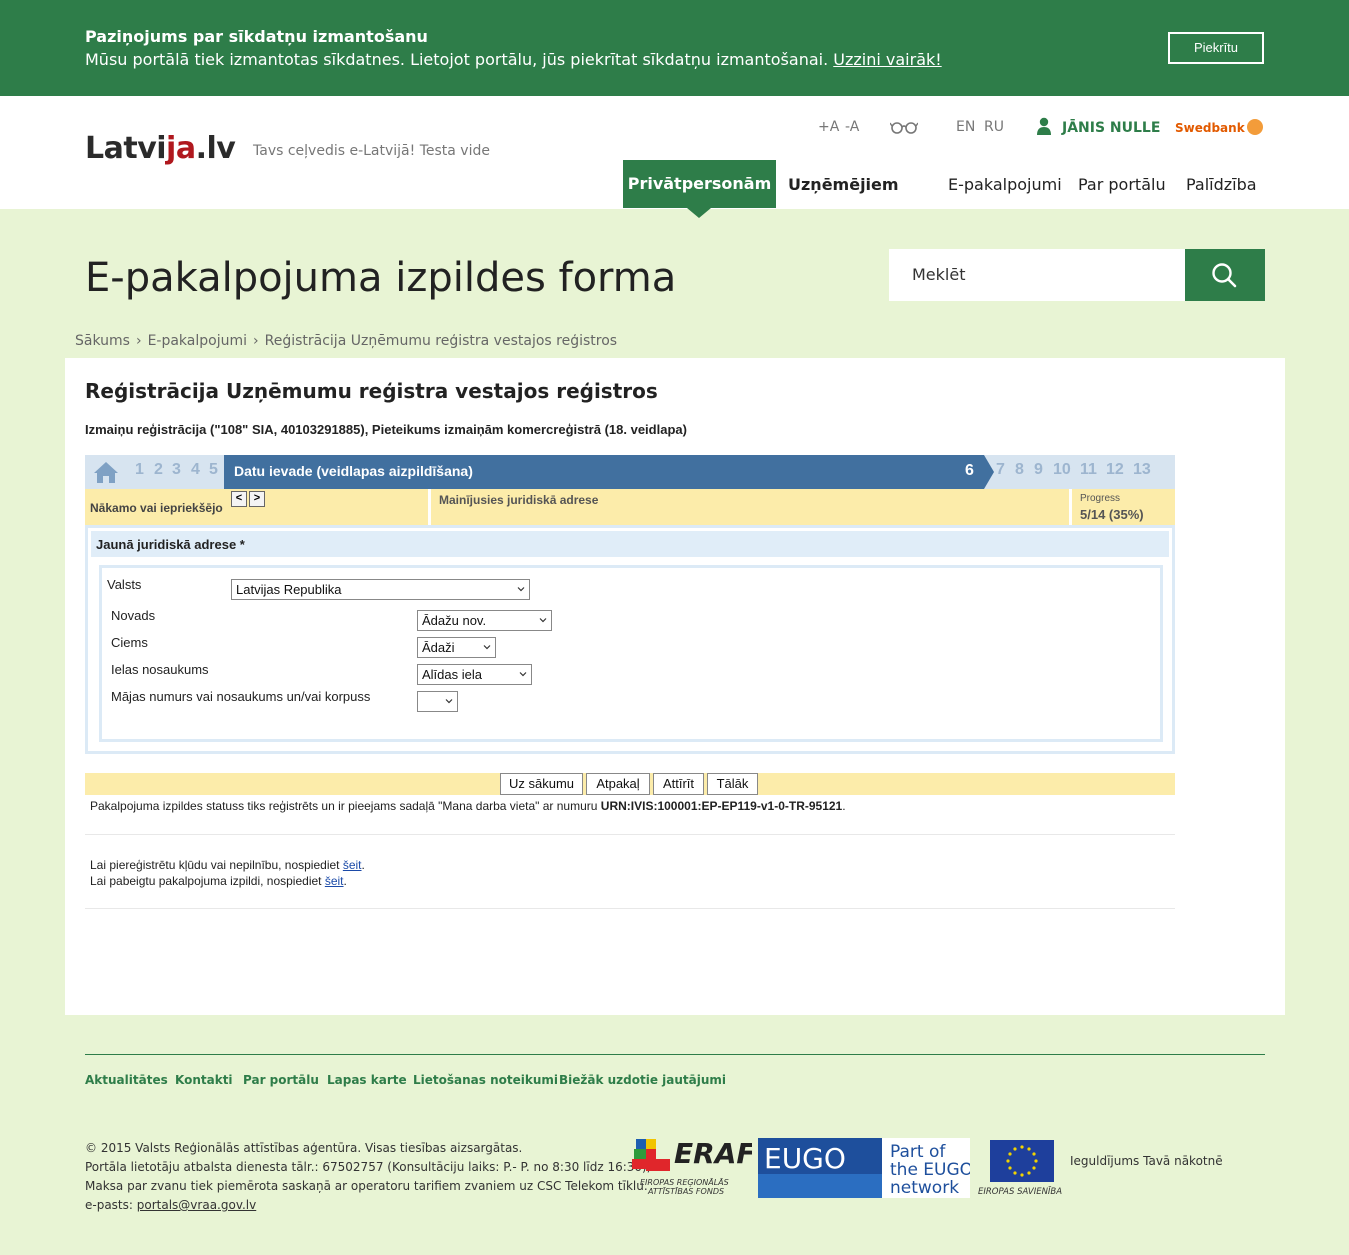  Describe the element at coordinates (353, 471) in the screenshot. I see `step-active-label: Datu ievade (veidlapas aizpildīšana)` at that location.